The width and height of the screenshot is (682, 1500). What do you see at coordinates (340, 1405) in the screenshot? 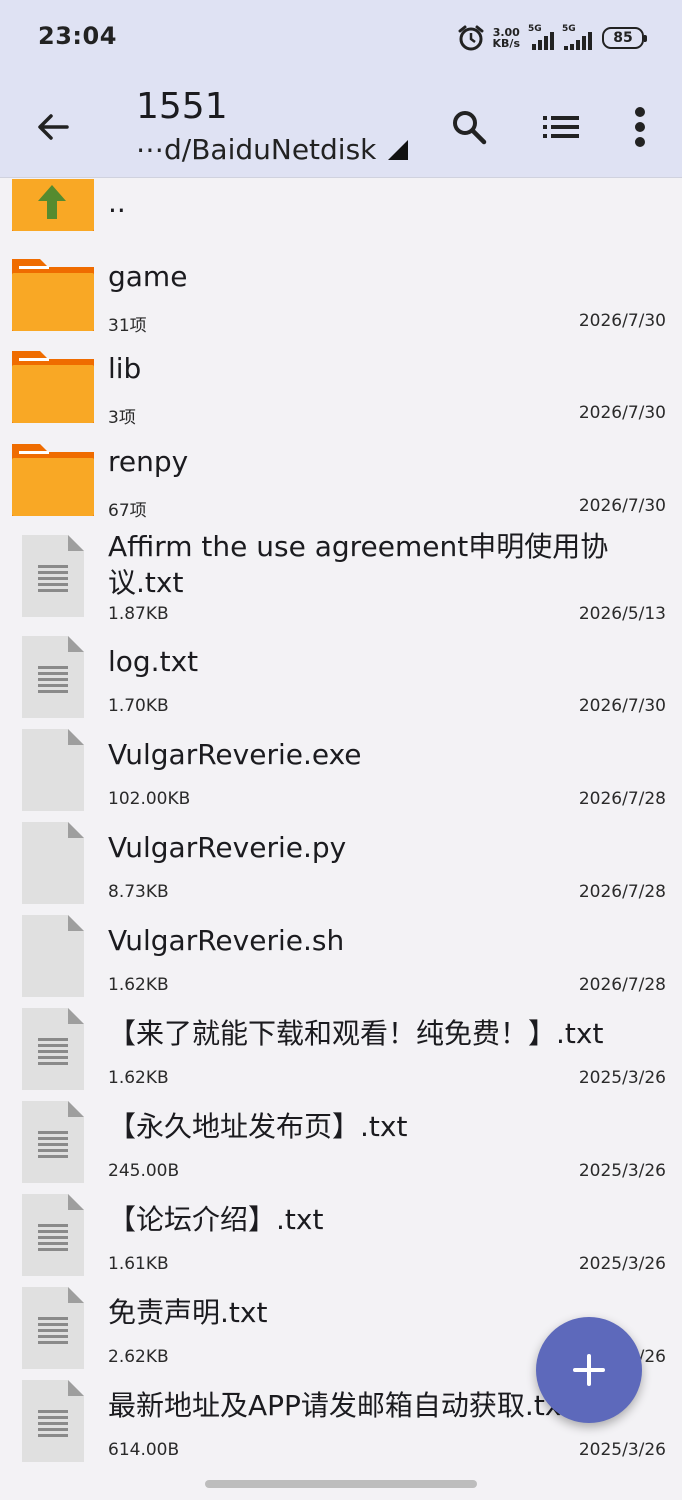
I see `file-name: 最新地址及APP请发邮箱自动获取.txt` at bounding box center [340, 1405].